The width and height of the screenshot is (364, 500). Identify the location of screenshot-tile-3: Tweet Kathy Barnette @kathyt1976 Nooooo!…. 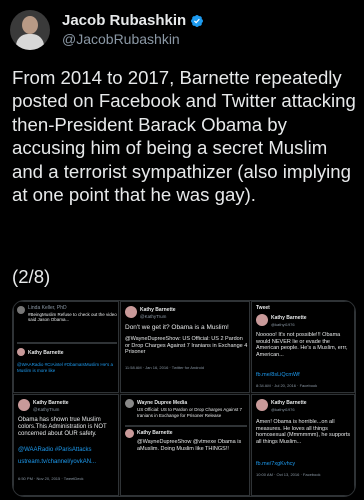
(303, 347).